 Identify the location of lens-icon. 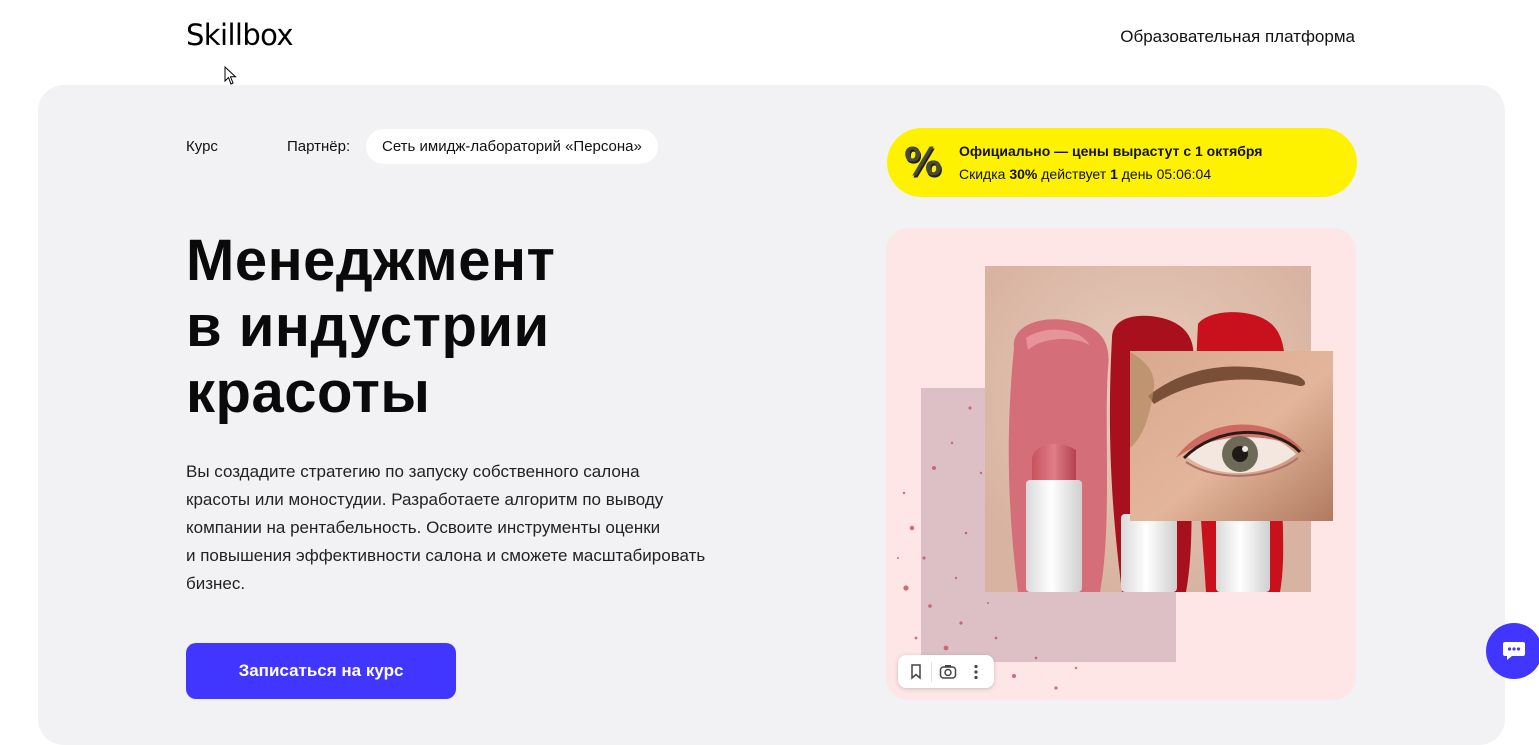
(948, 672).